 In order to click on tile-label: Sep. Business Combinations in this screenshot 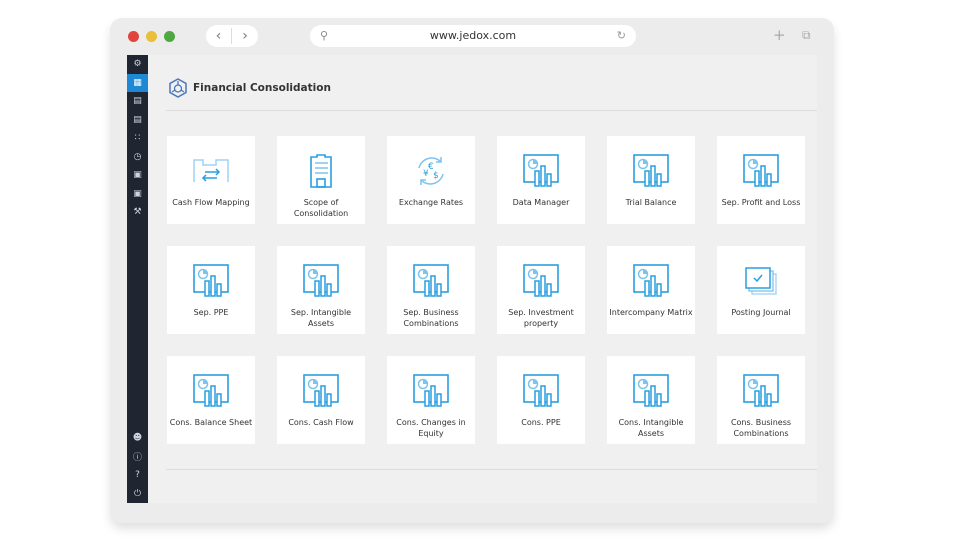, I will do `click(431, 318)`.